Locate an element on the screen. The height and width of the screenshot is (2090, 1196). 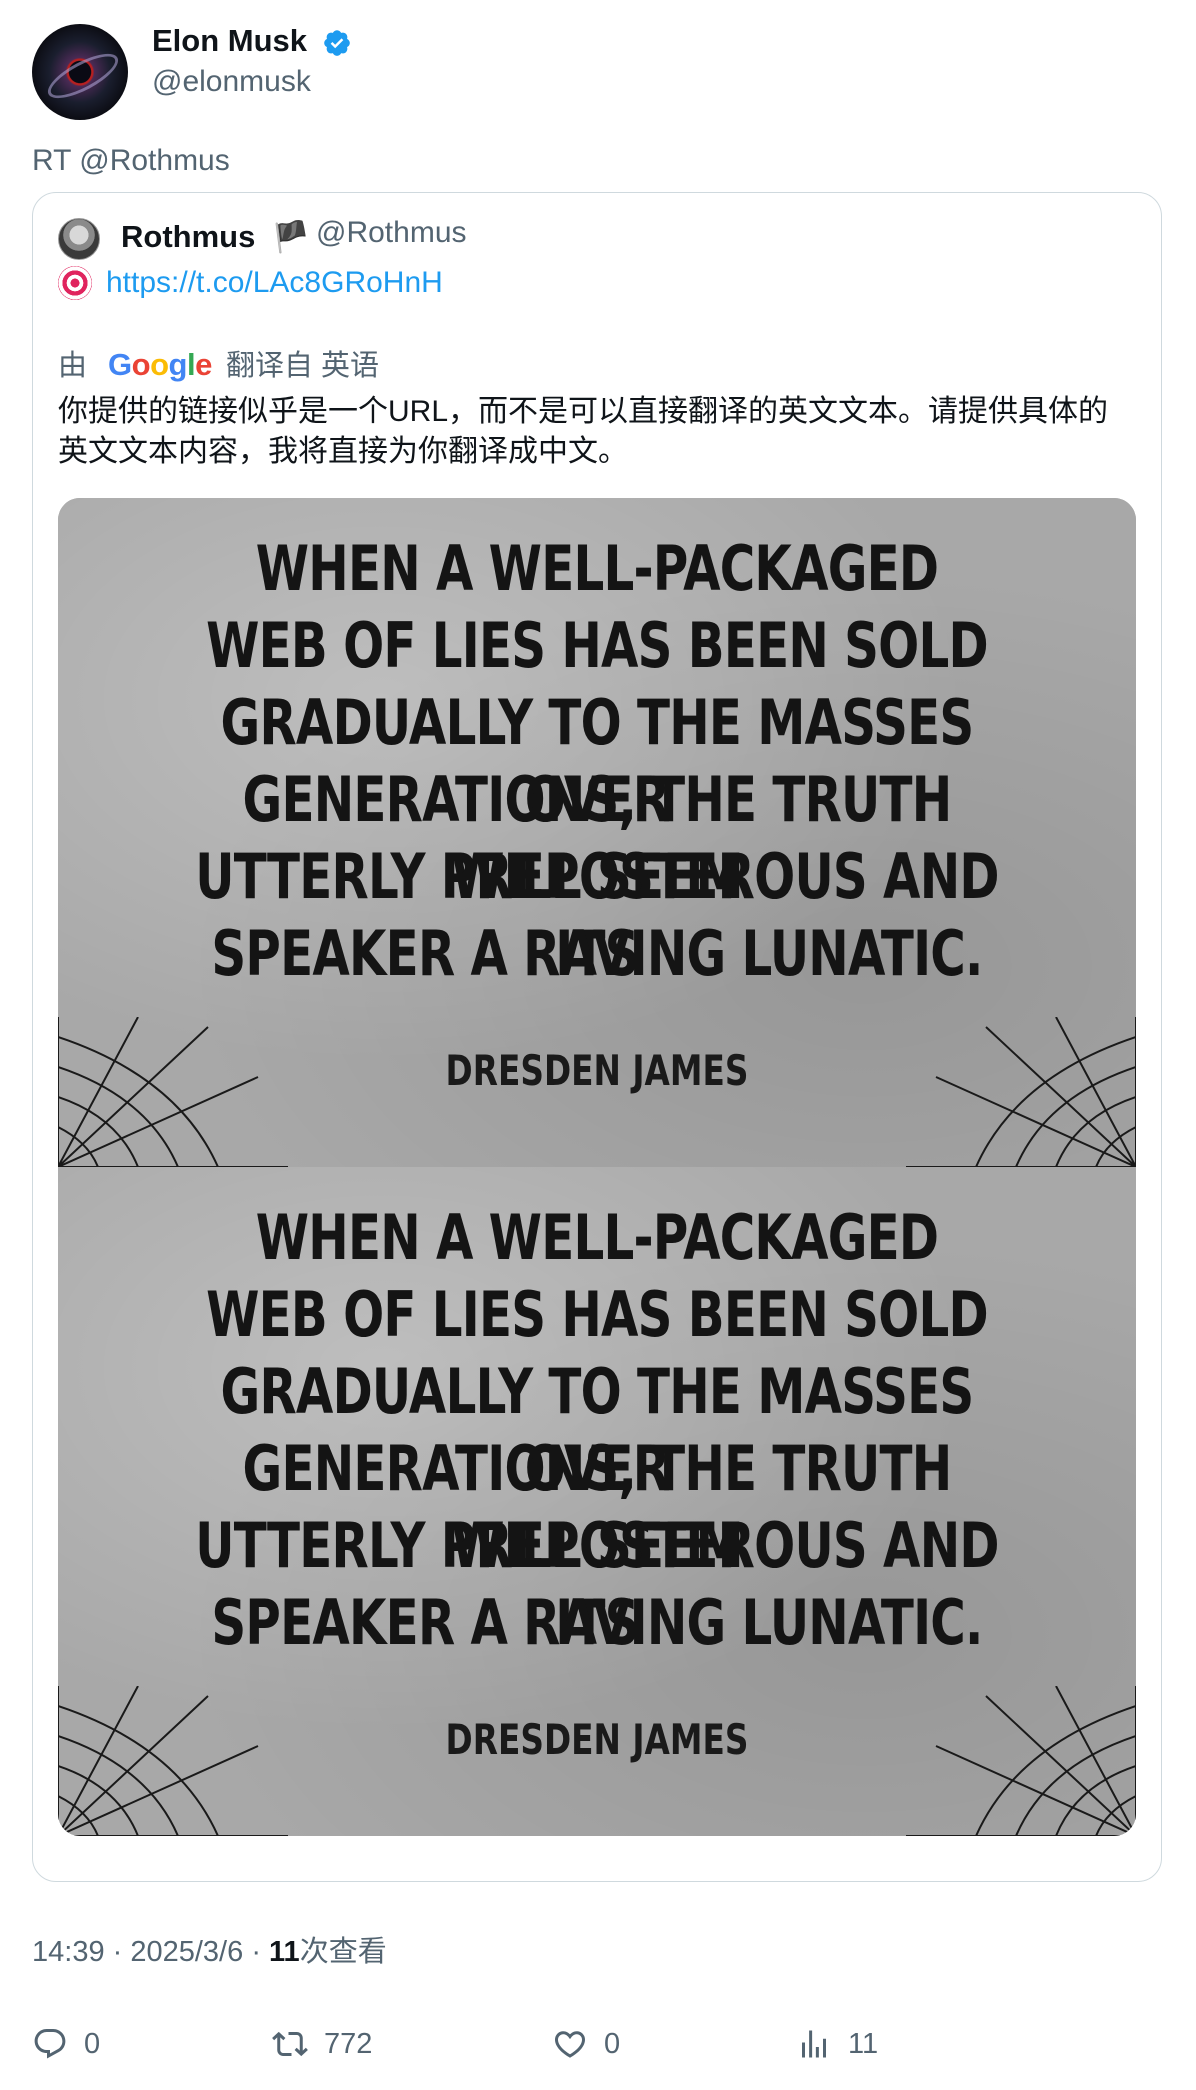
direct-hit-icon is located at coordinates (75, 283).